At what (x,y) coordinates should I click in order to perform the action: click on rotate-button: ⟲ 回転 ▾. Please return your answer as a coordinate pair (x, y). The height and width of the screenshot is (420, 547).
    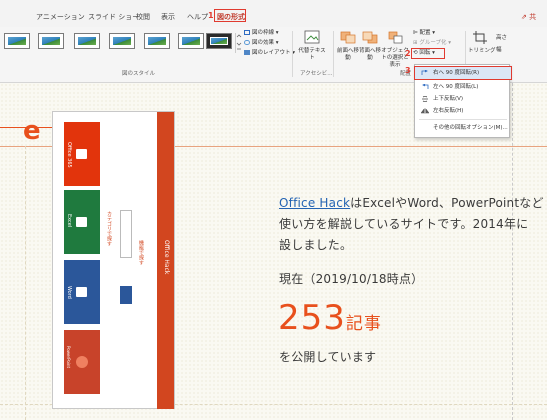
    Looking at the image, I should click on (424, 53).